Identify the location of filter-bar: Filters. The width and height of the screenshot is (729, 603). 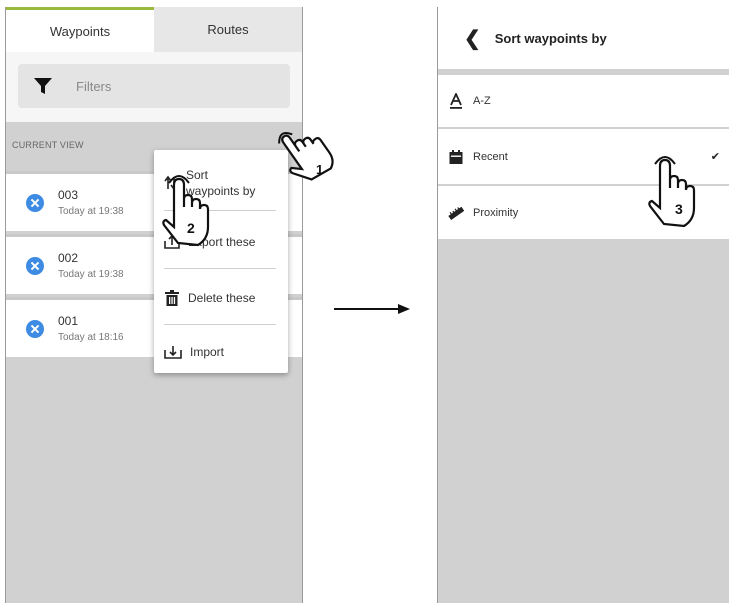
(154, 87).